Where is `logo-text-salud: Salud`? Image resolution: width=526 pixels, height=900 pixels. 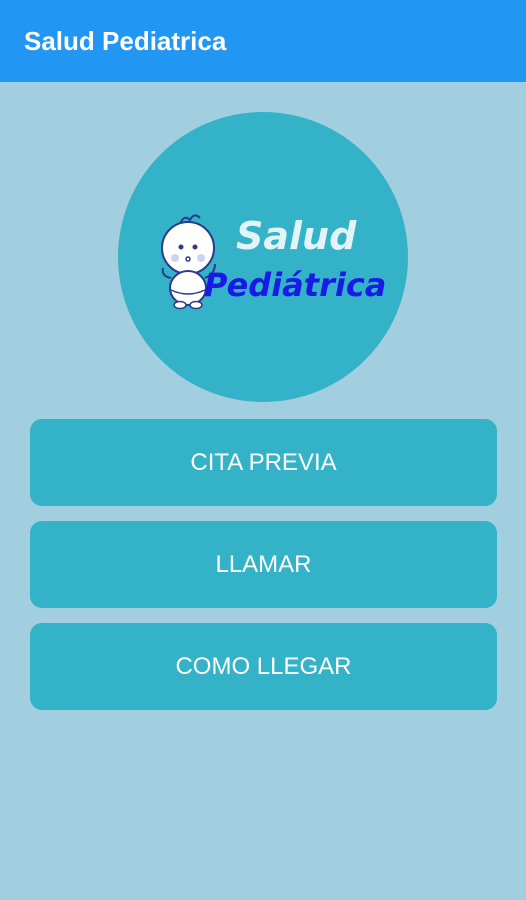
logo-text-salud: Salud is located at coordinates (296, 236).